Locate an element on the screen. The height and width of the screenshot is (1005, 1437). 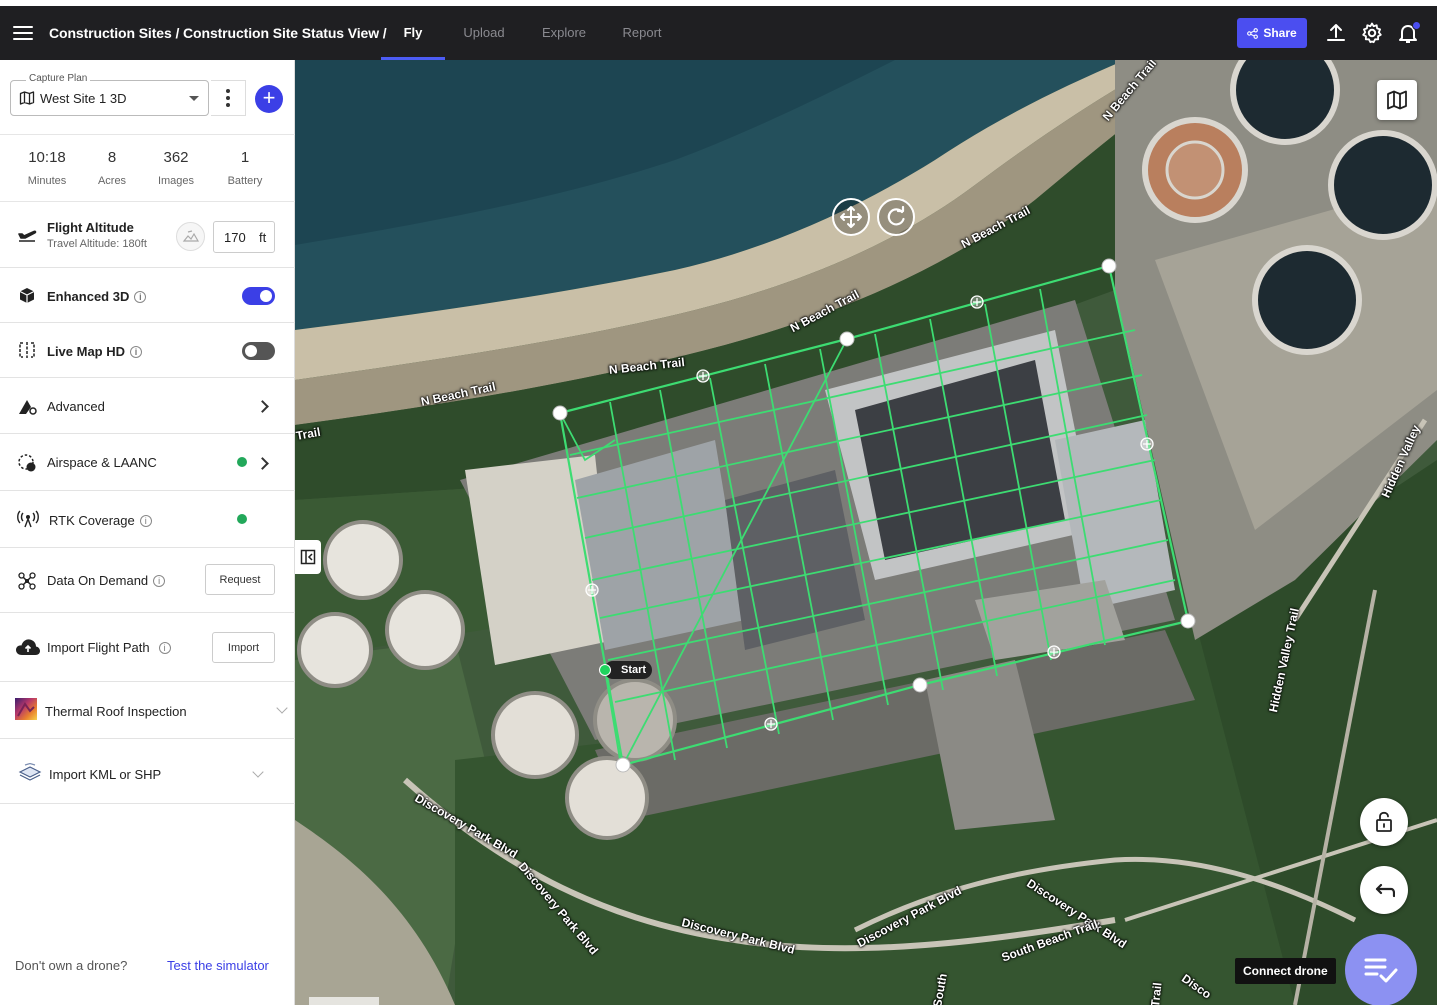
live-map-hd-toggle is located at coordinates (258, 351).